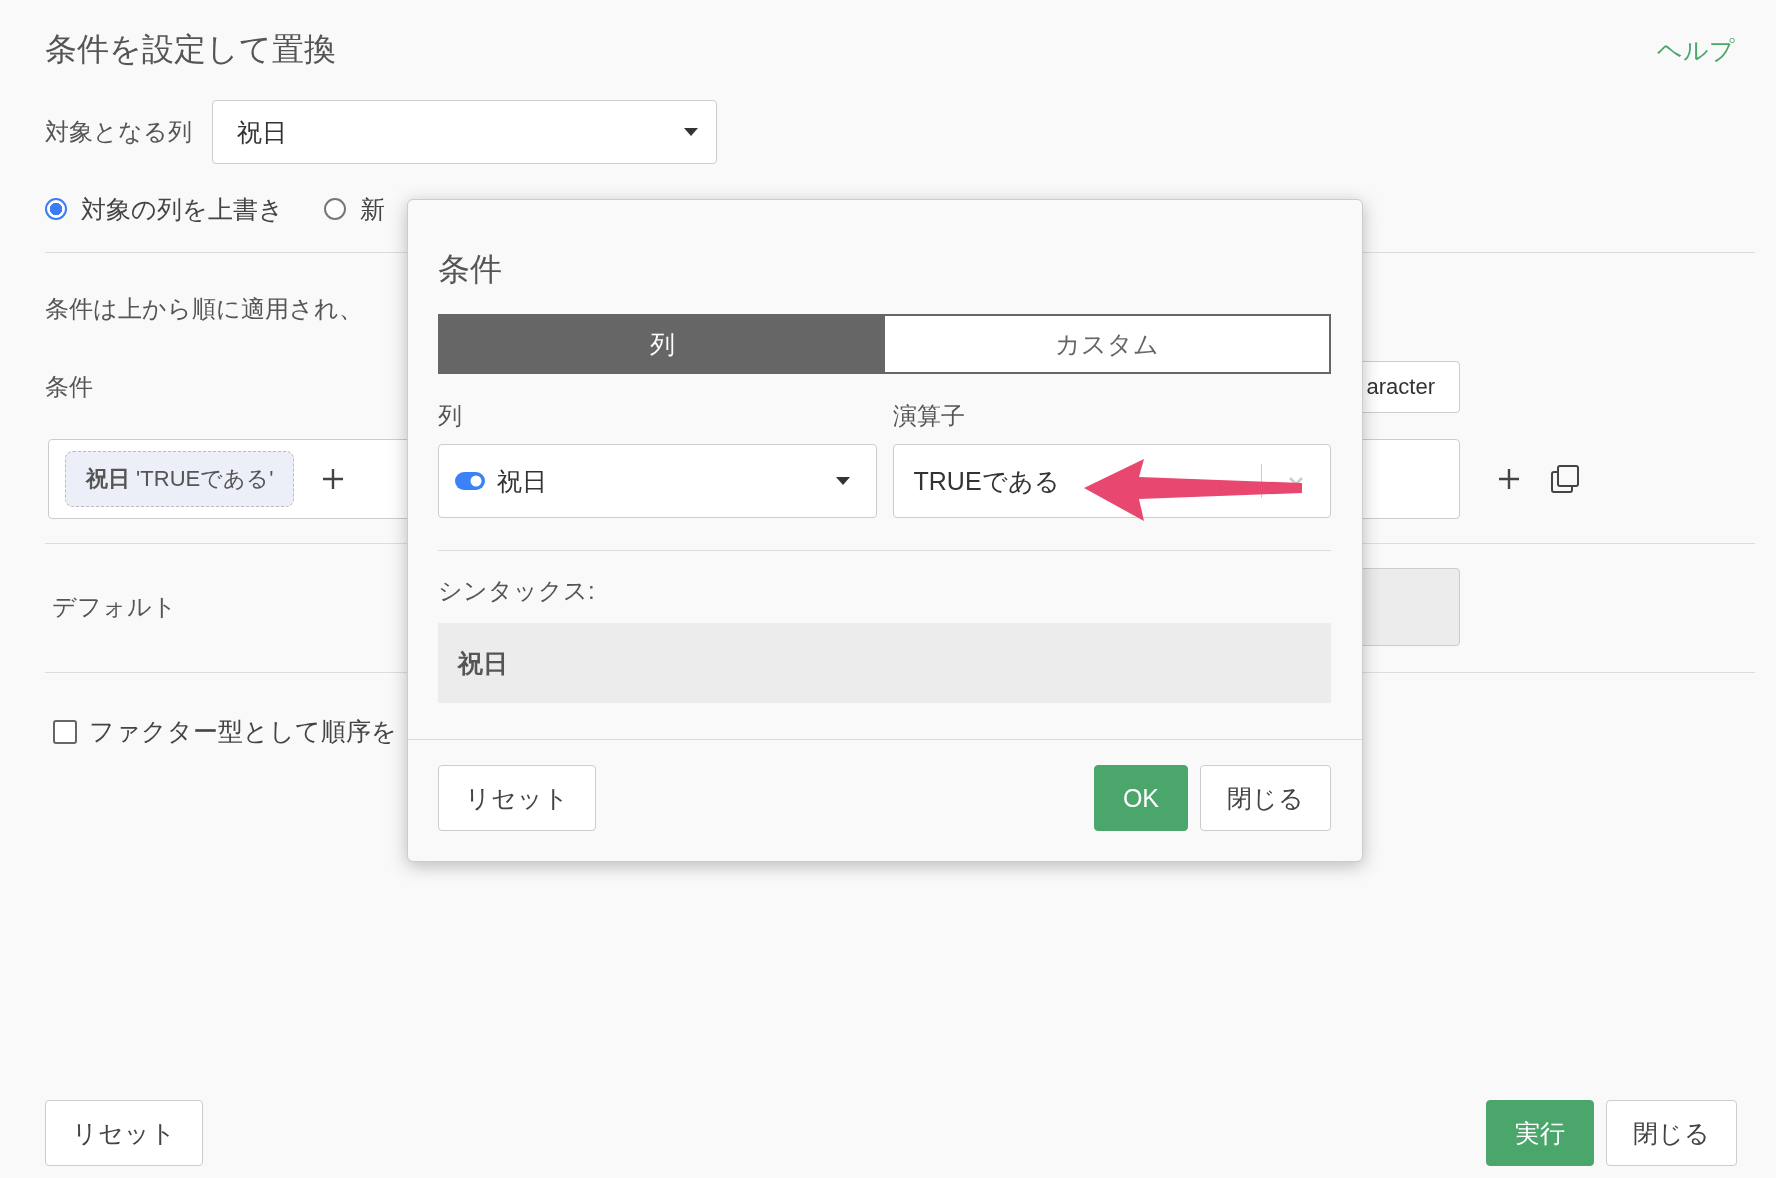  Describe the element at coordinates (114, 607) in the screenshot. I see `default-label: デフォルト` at that location.